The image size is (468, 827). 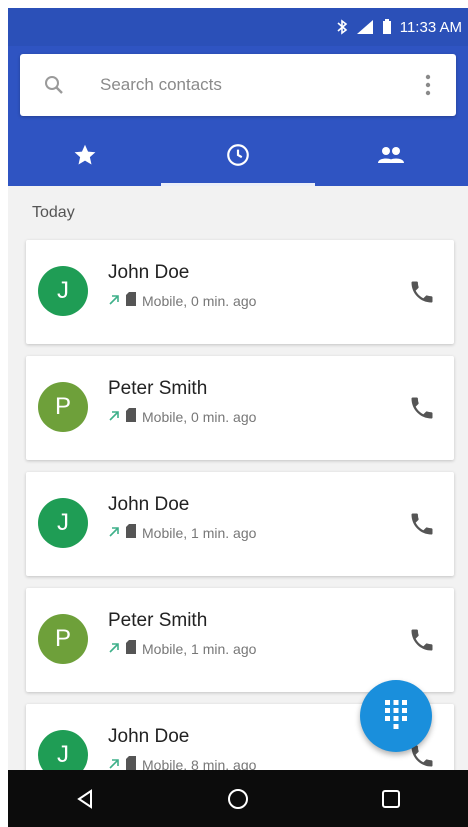 I want to click on battery-icon, so click(x=387, y=27).